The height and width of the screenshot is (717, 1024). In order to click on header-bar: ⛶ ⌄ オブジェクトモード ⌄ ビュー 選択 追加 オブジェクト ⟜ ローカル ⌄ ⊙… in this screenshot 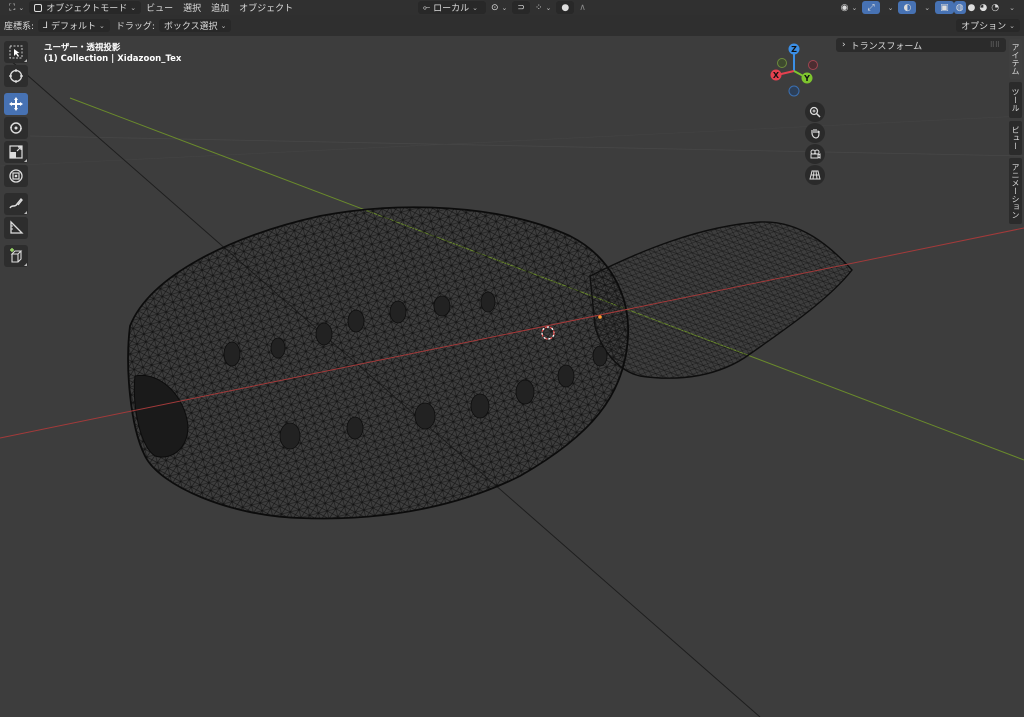, I will do `click(512, 7)`.